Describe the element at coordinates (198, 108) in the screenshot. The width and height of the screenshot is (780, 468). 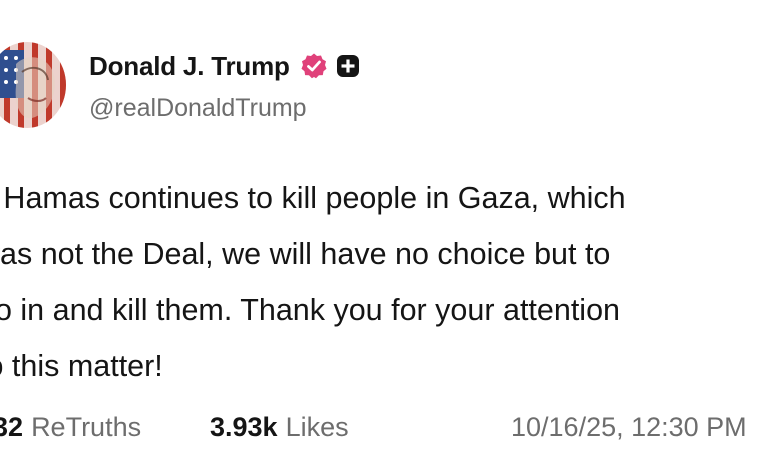
I see `author-handle: @realDonaldTrump` at that location.